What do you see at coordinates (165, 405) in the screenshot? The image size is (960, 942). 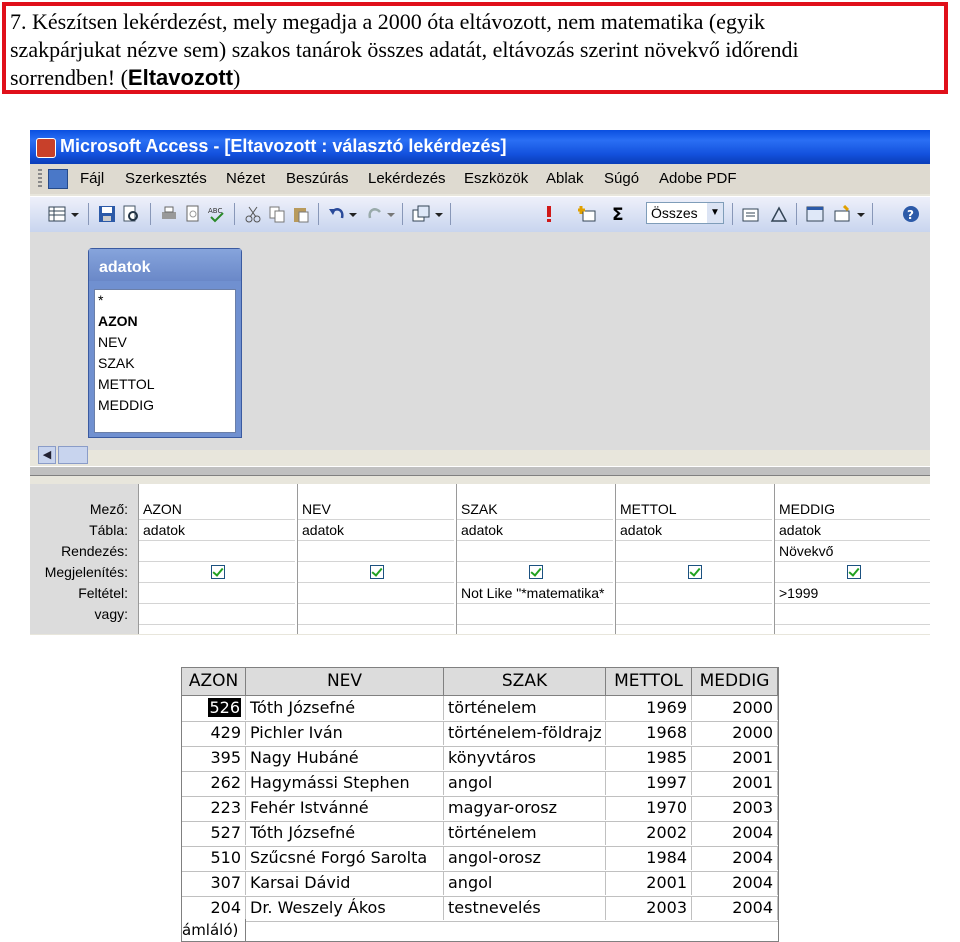 I see `field-meddig: MEDDIG` at bounding box center [165, 405].